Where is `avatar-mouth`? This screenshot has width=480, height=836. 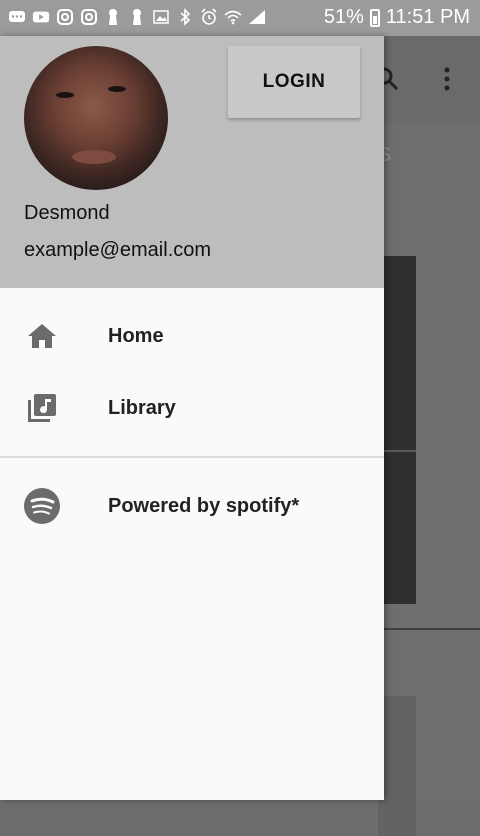 avatar-mouth is located at coordinates (94, 157).